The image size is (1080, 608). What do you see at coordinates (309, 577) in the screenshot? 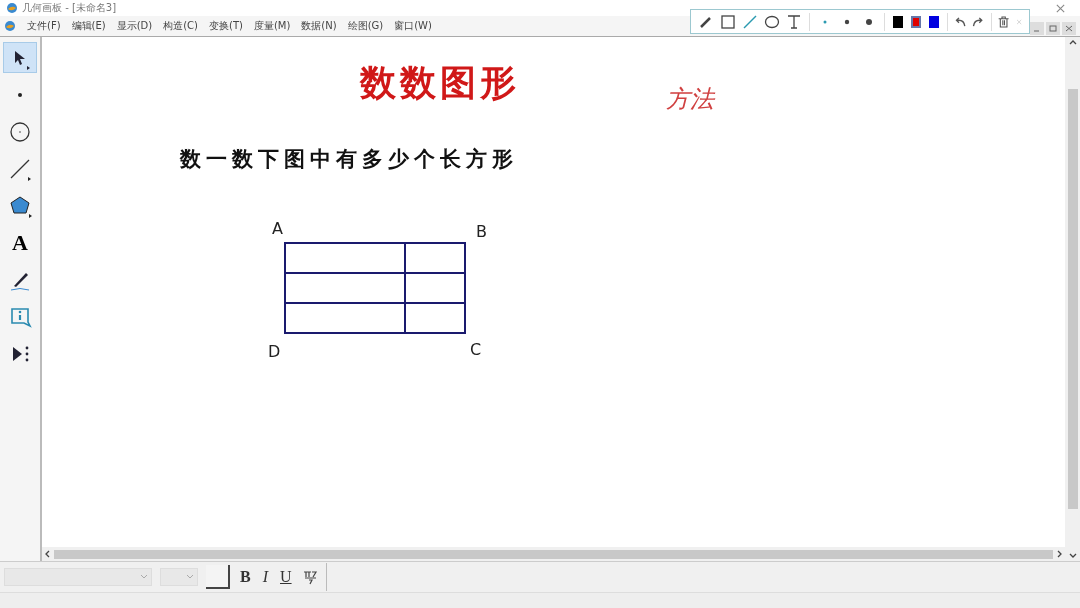
I see `math-format-icon` at bounding box center [309, 577].